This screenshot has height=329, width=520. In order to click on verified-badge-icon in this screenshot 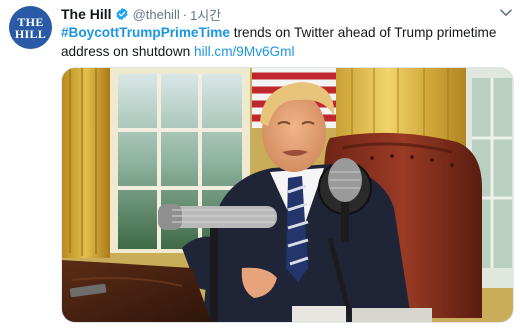, I will do `click(121, 14)`.